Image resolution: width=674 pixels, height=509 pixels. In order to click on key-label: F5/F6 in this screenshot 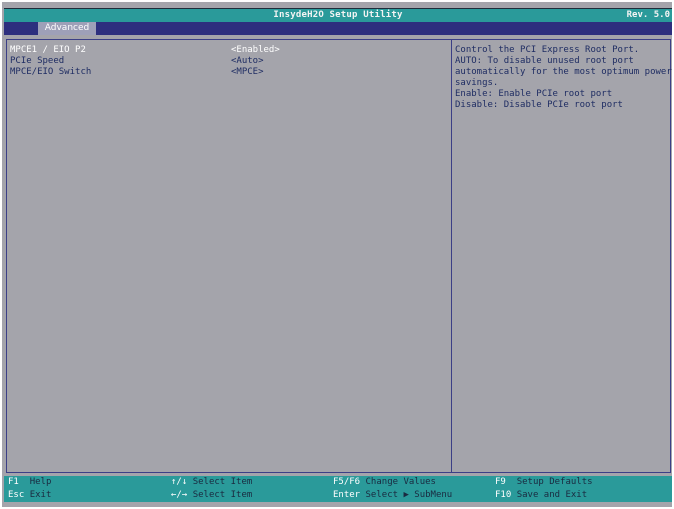, I will do `click(347, 482)`.